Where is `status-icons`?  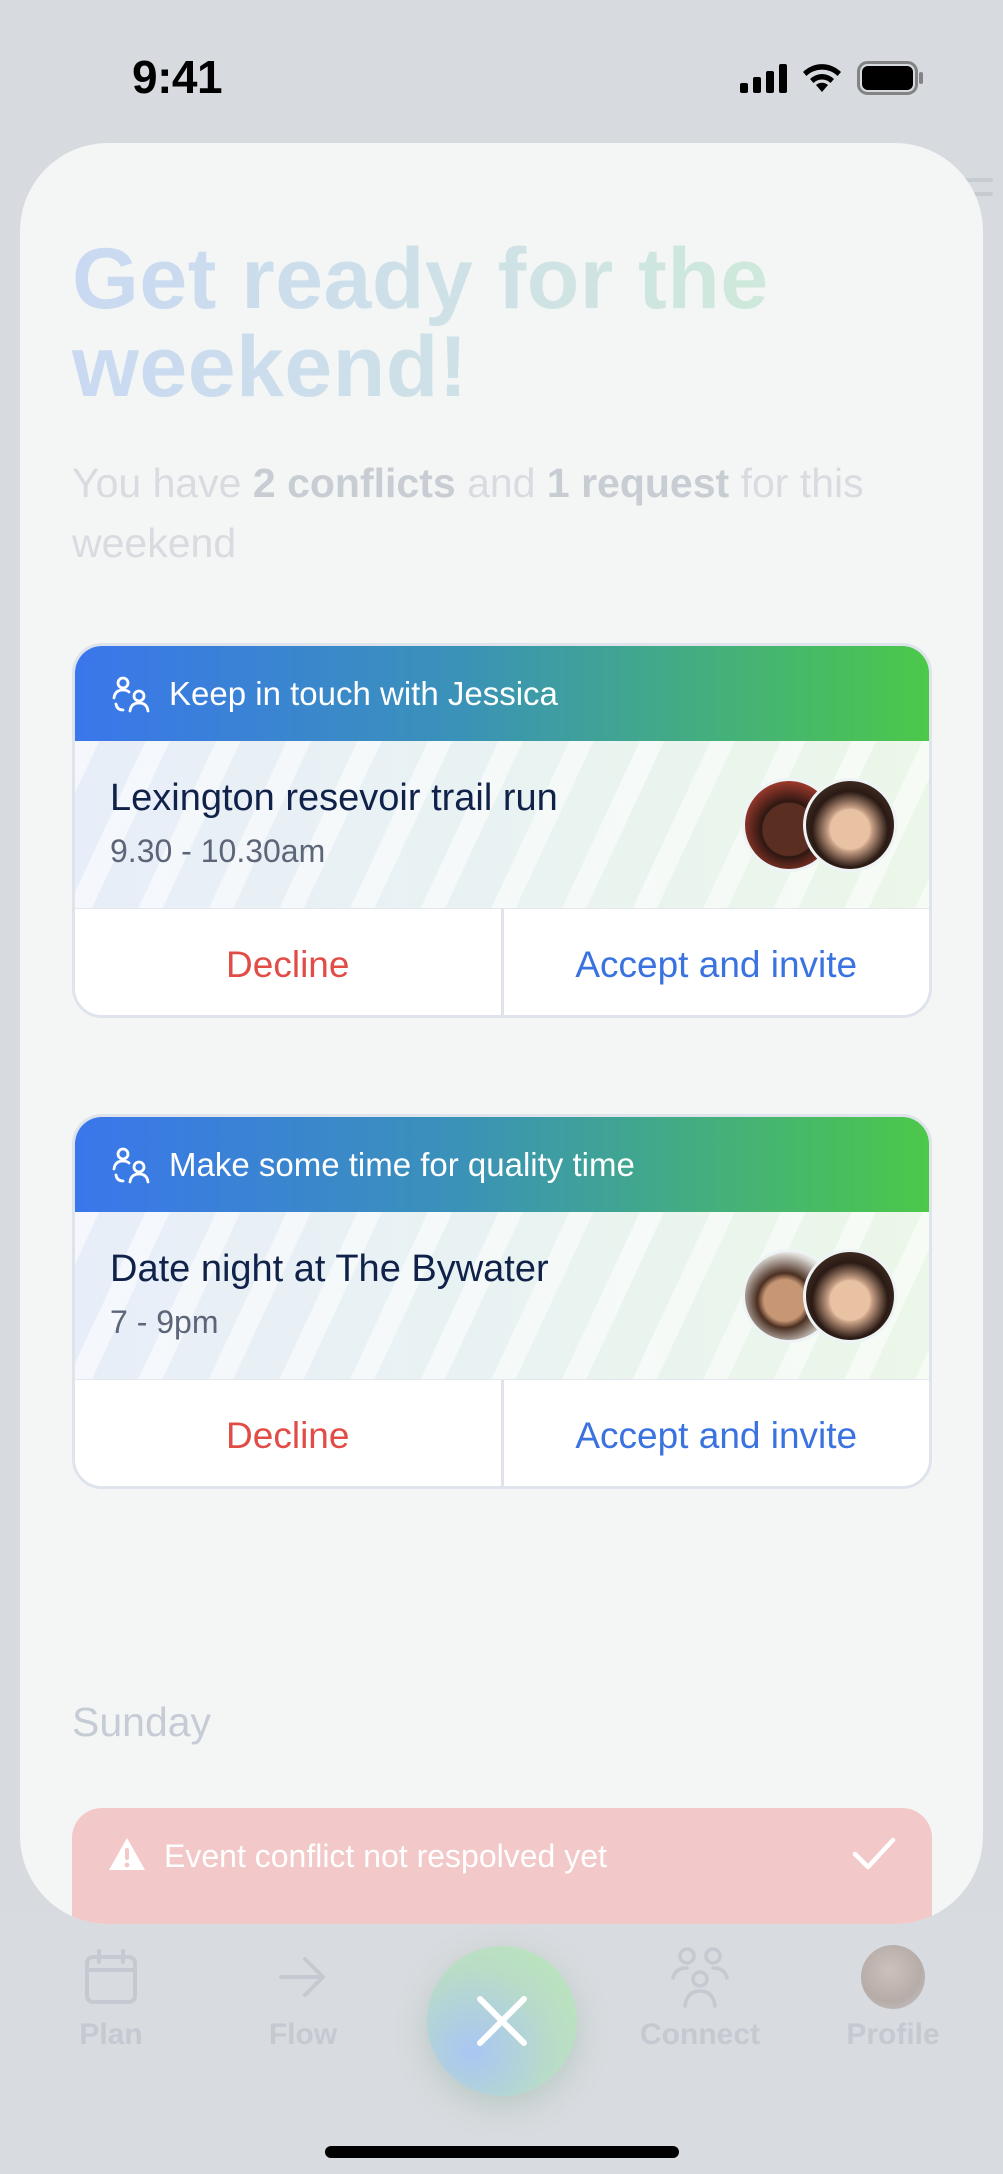 status-icons is located at coordinates (832, 78).